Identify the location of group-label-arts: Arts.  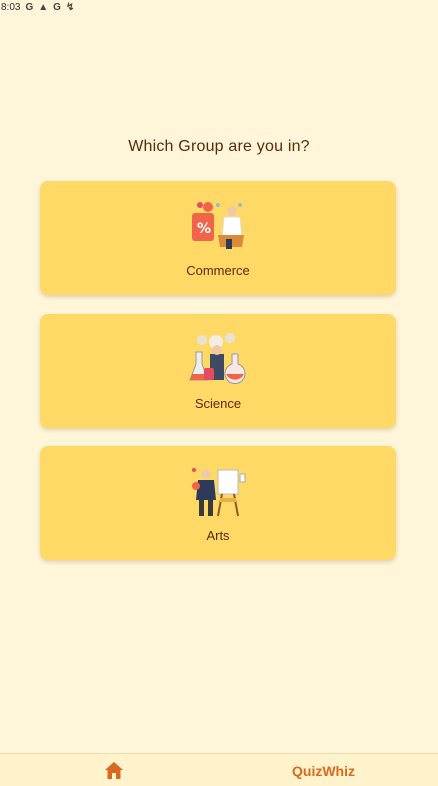
(218, 535).